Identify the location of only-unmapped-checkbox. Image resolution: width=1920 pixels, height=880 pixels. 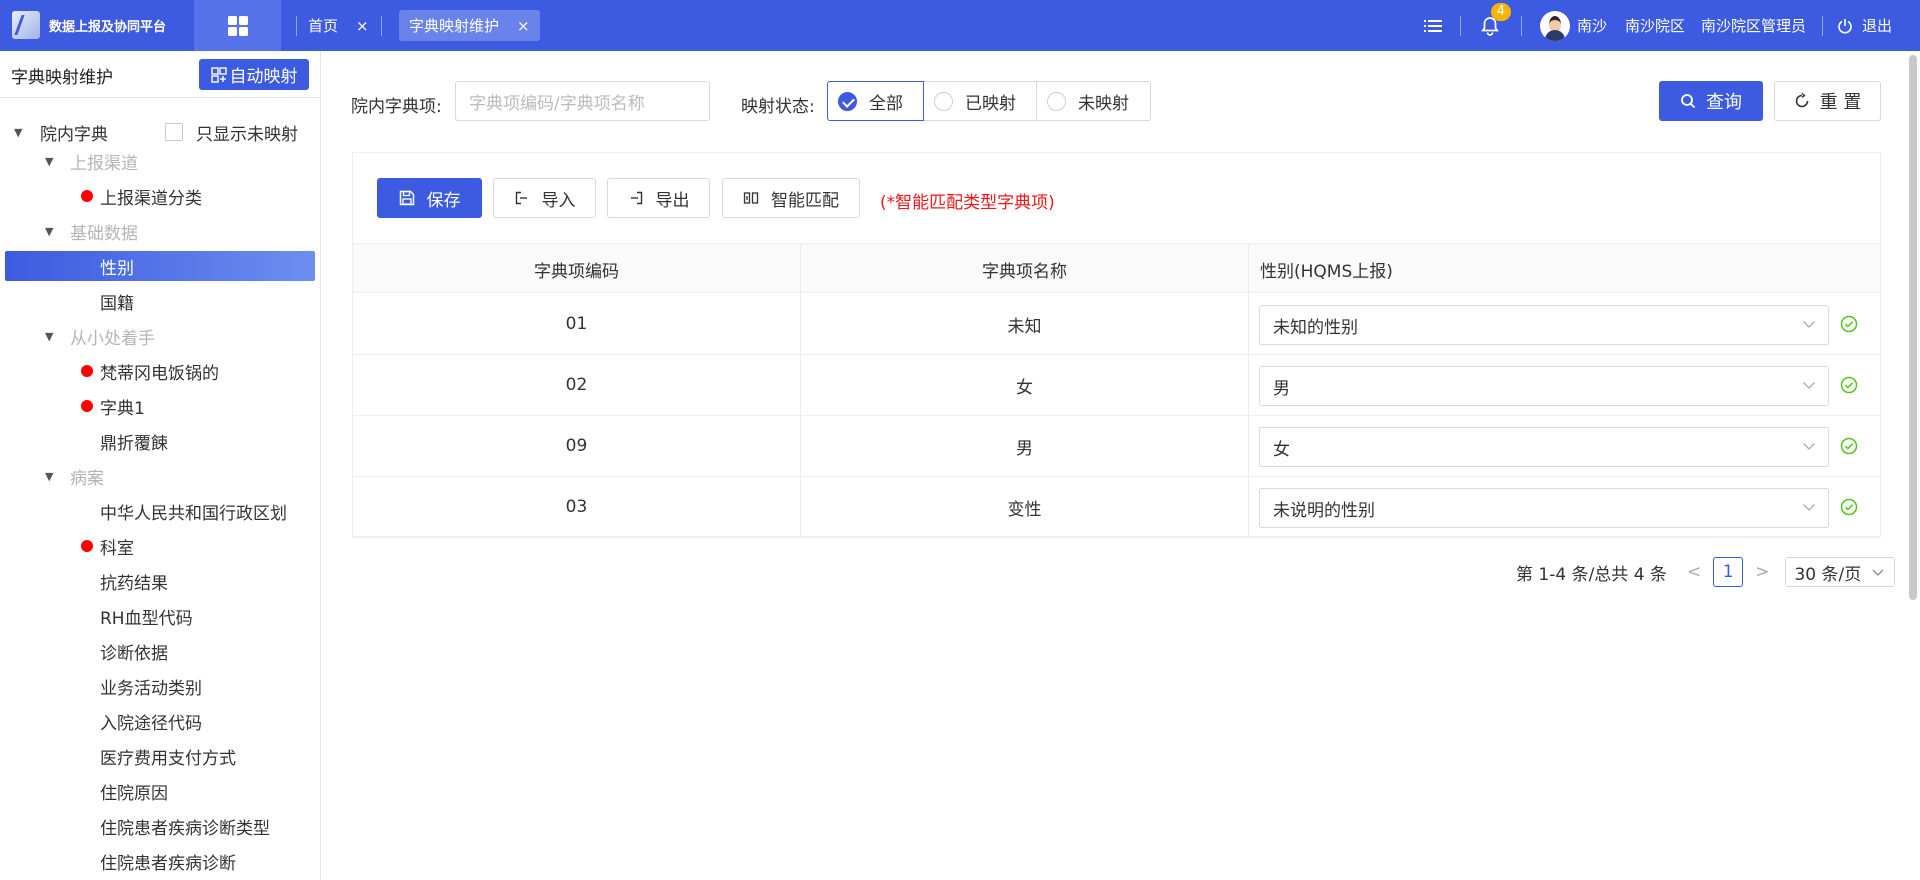
(174, 132).